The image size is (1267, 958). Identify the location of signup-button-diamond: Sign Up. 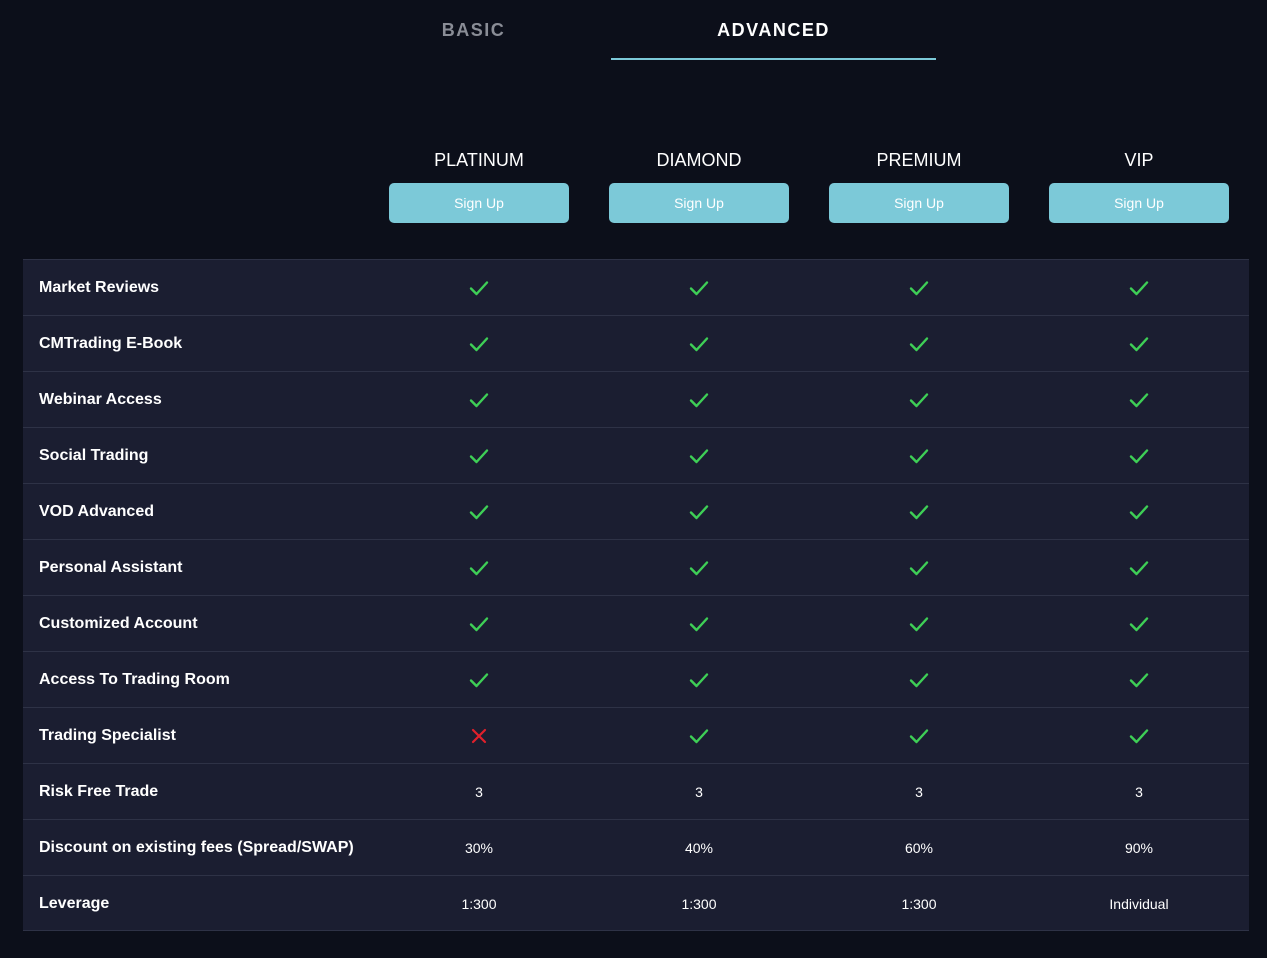
(699, 203).